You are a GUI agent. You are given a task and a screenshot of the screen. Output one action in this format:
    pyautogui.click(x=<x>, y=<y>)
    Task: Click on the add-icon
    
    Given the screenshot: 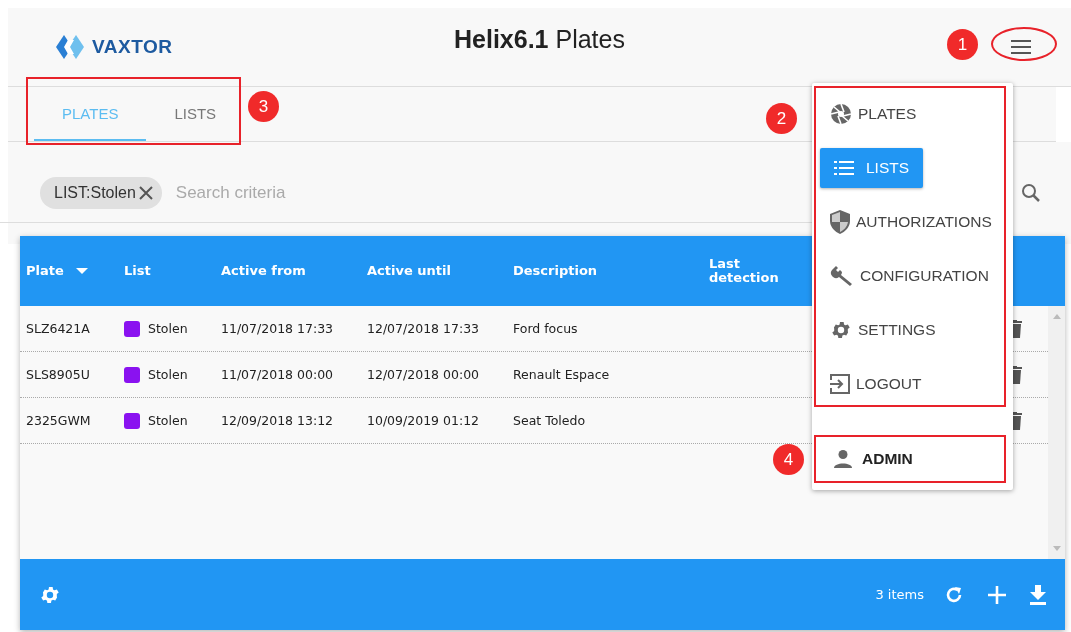 What is the action you would take?
    pyautogui.click(x=997, y=594)
    